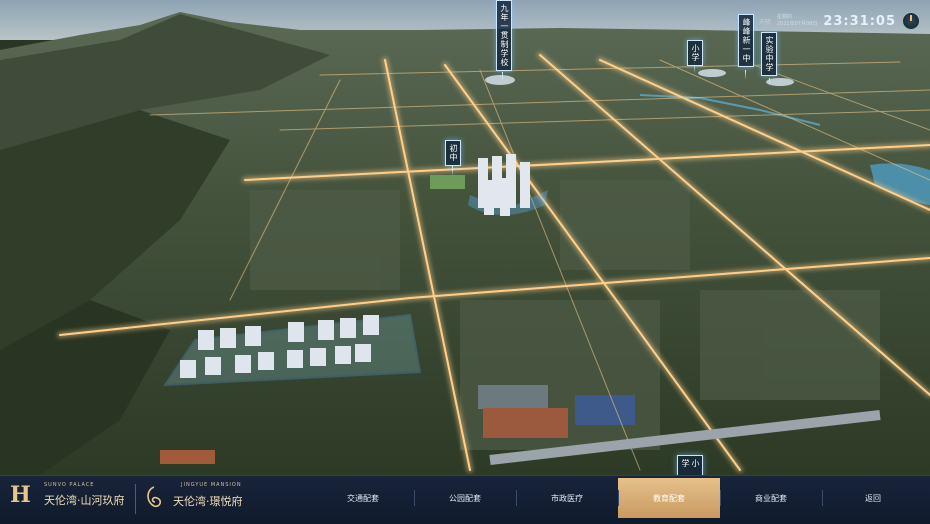  I want to click on pin-junior-high: 初中, so click(453, 153).